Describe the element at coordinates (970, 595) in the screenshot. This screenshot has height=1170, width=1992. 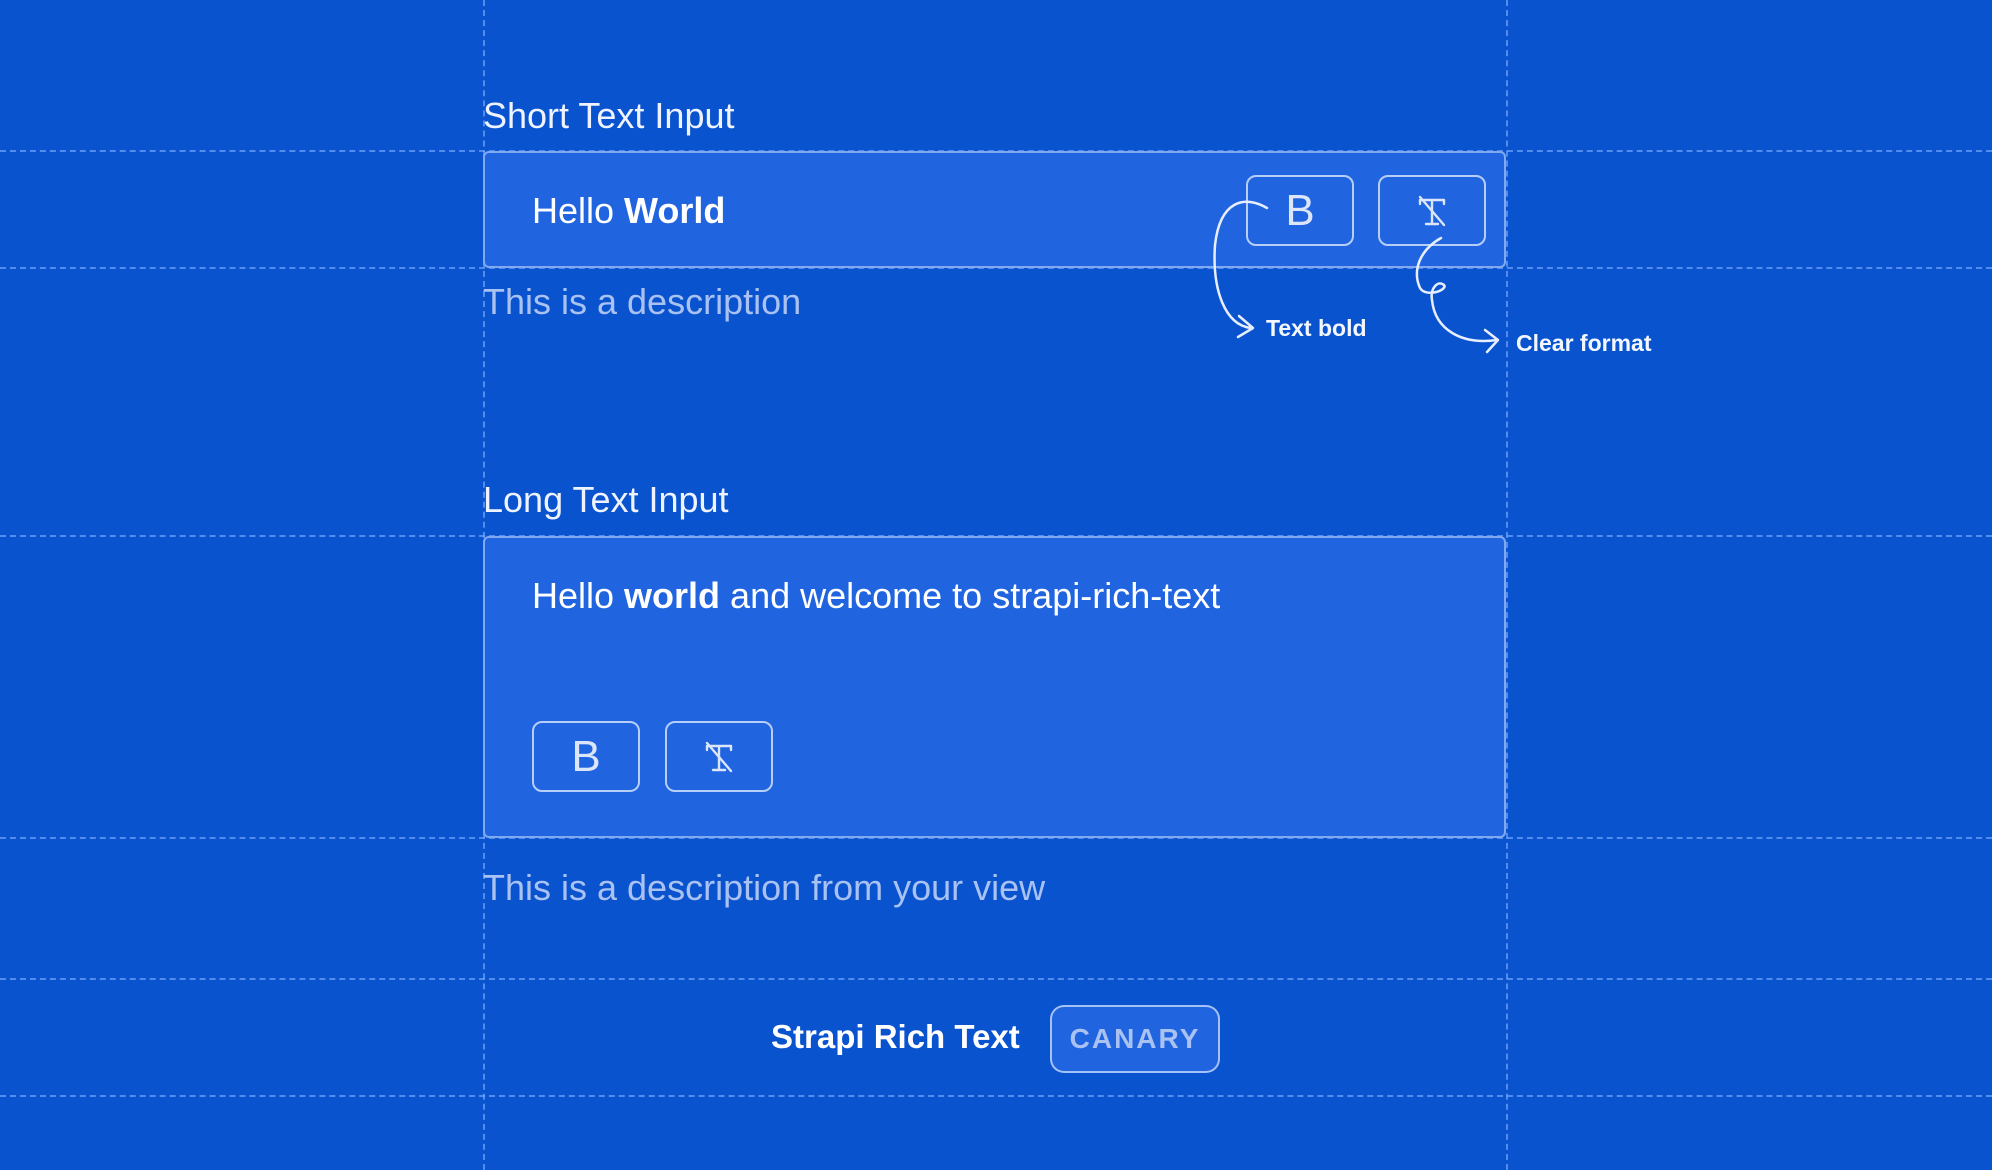
I see `long-text-plain-after: and welcome to strapi-rich-text` at that location.